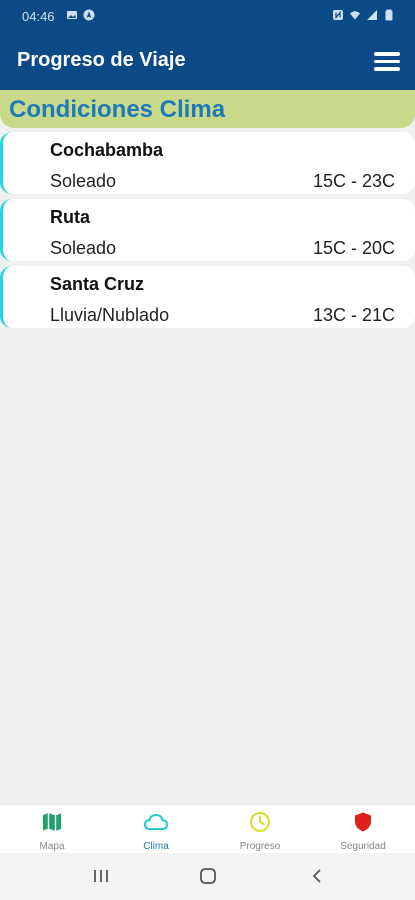 The height and width of the screenshot is (900, 415). Describe the element at coordinates (156, 821) in the screenshot. I see `cloud-icon` at that location.